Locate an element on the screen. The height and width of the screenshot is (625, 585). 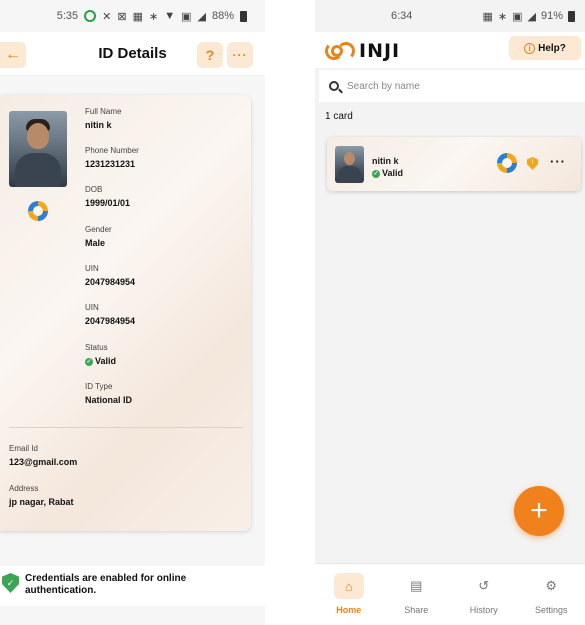
battery-percent: 88% is located at coordinates (222, 16).